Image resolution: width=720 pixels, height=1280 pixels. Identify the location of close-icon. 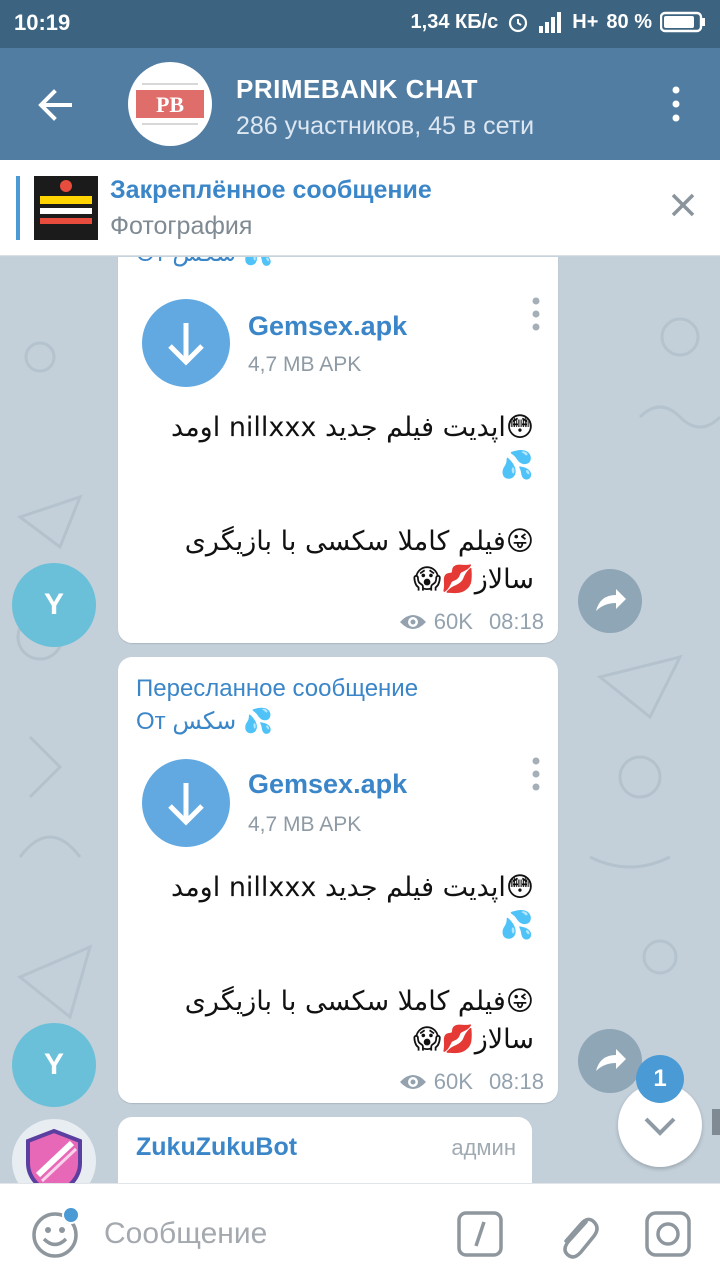
(683, 205).